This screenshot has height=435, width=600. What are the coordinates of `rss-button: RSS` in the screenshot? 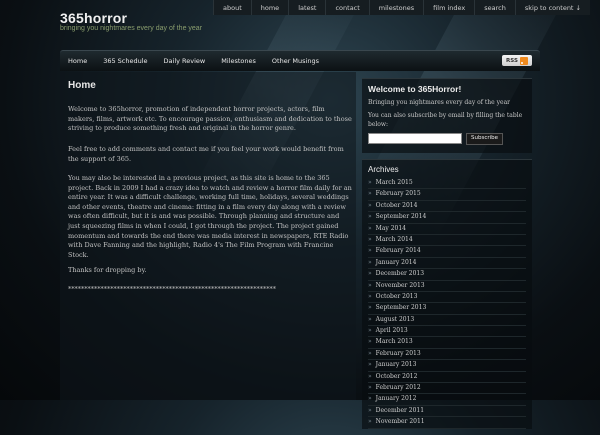 It's located at (517, 60).